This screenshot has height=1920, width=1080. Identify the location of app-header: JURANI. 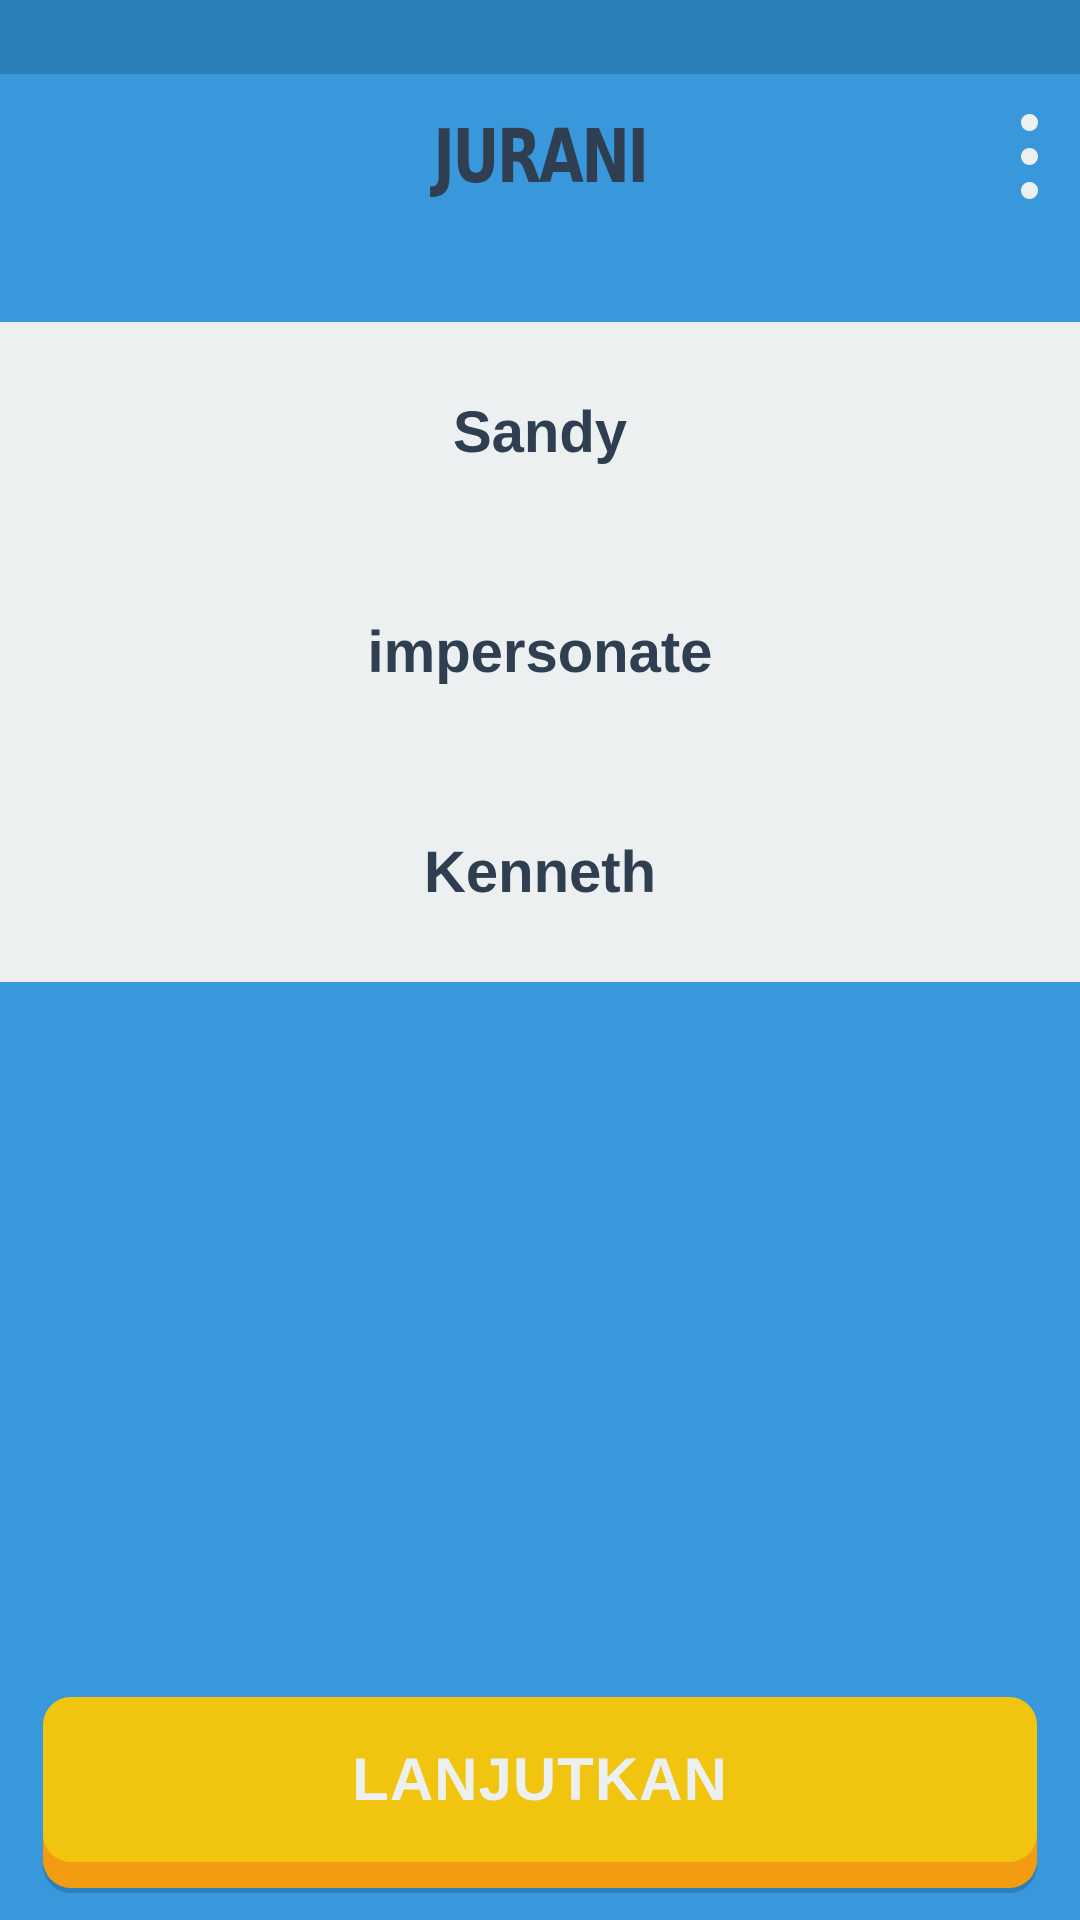
(540, 198).